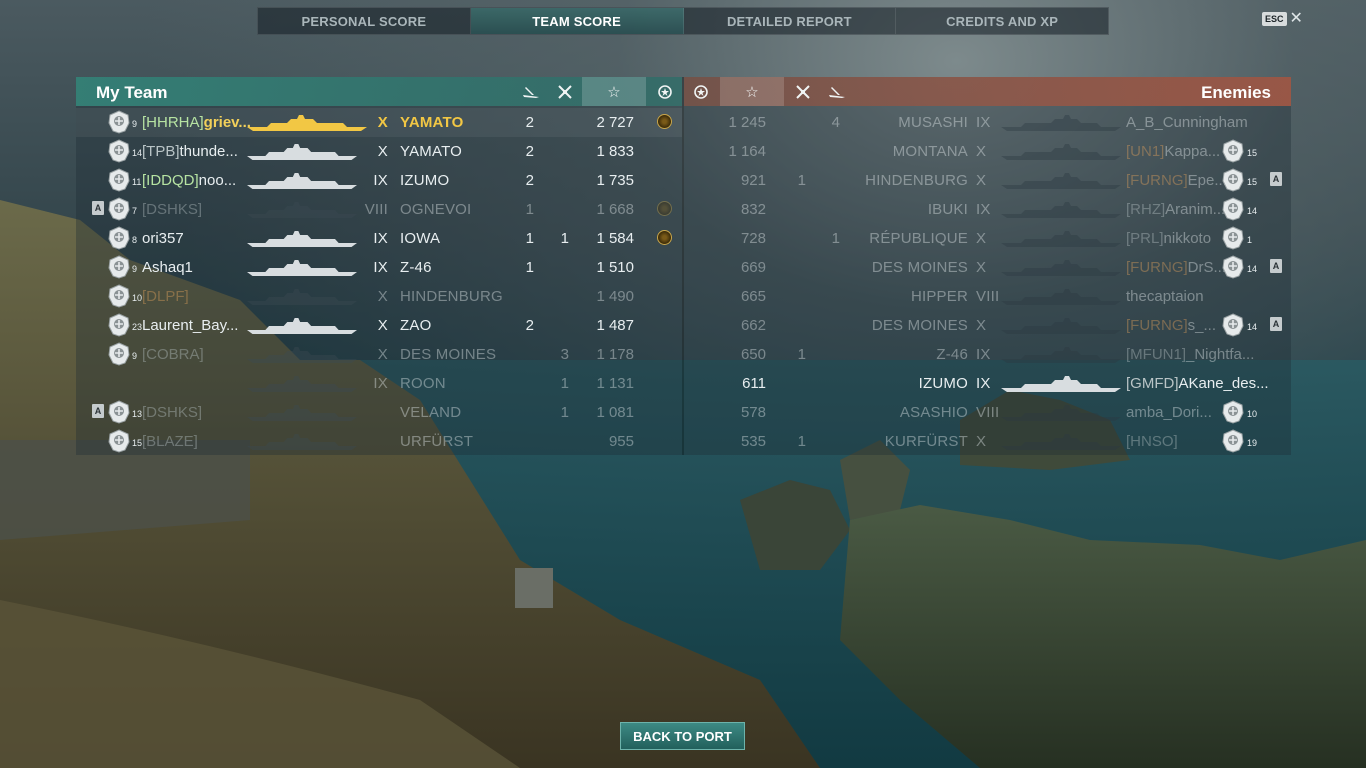 This screenshot has height=768, width=1366. I want to click on player-name: [PRL]nikkoto, so click(1168, 238).